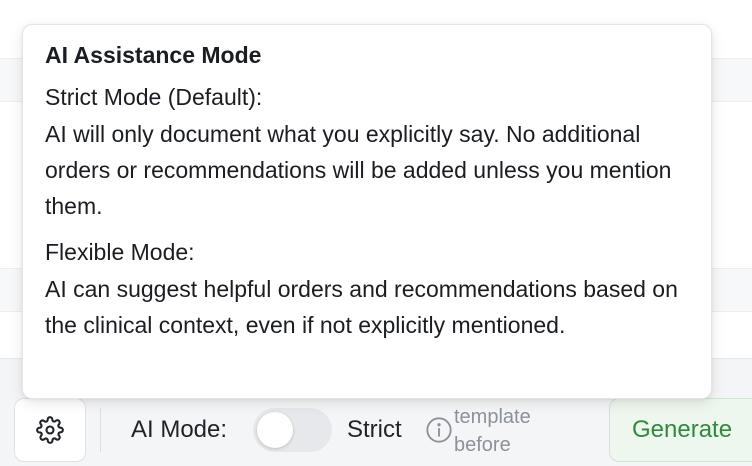  Describe the element at coordinates (153, 55) in the screenshot. I see `tooltip-title: AI Assistance Mode` at that location.